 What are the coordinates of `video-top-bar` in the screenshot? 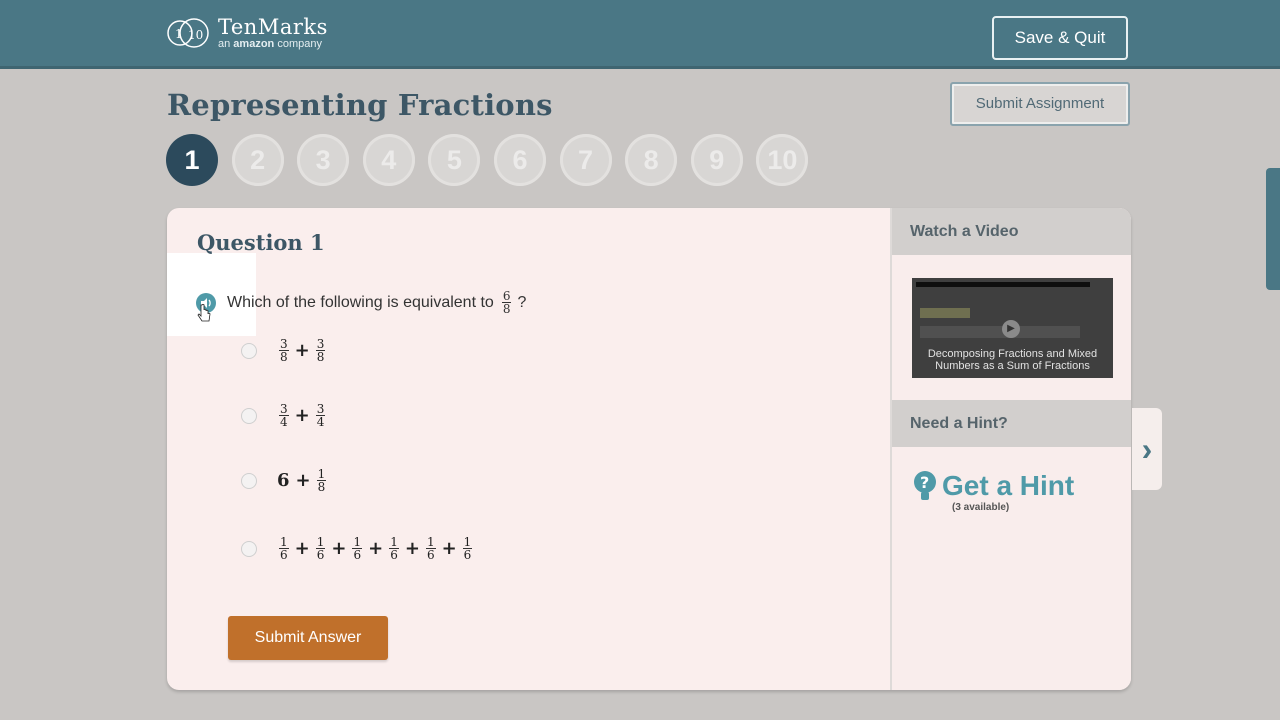 It's located at (1003, 284).